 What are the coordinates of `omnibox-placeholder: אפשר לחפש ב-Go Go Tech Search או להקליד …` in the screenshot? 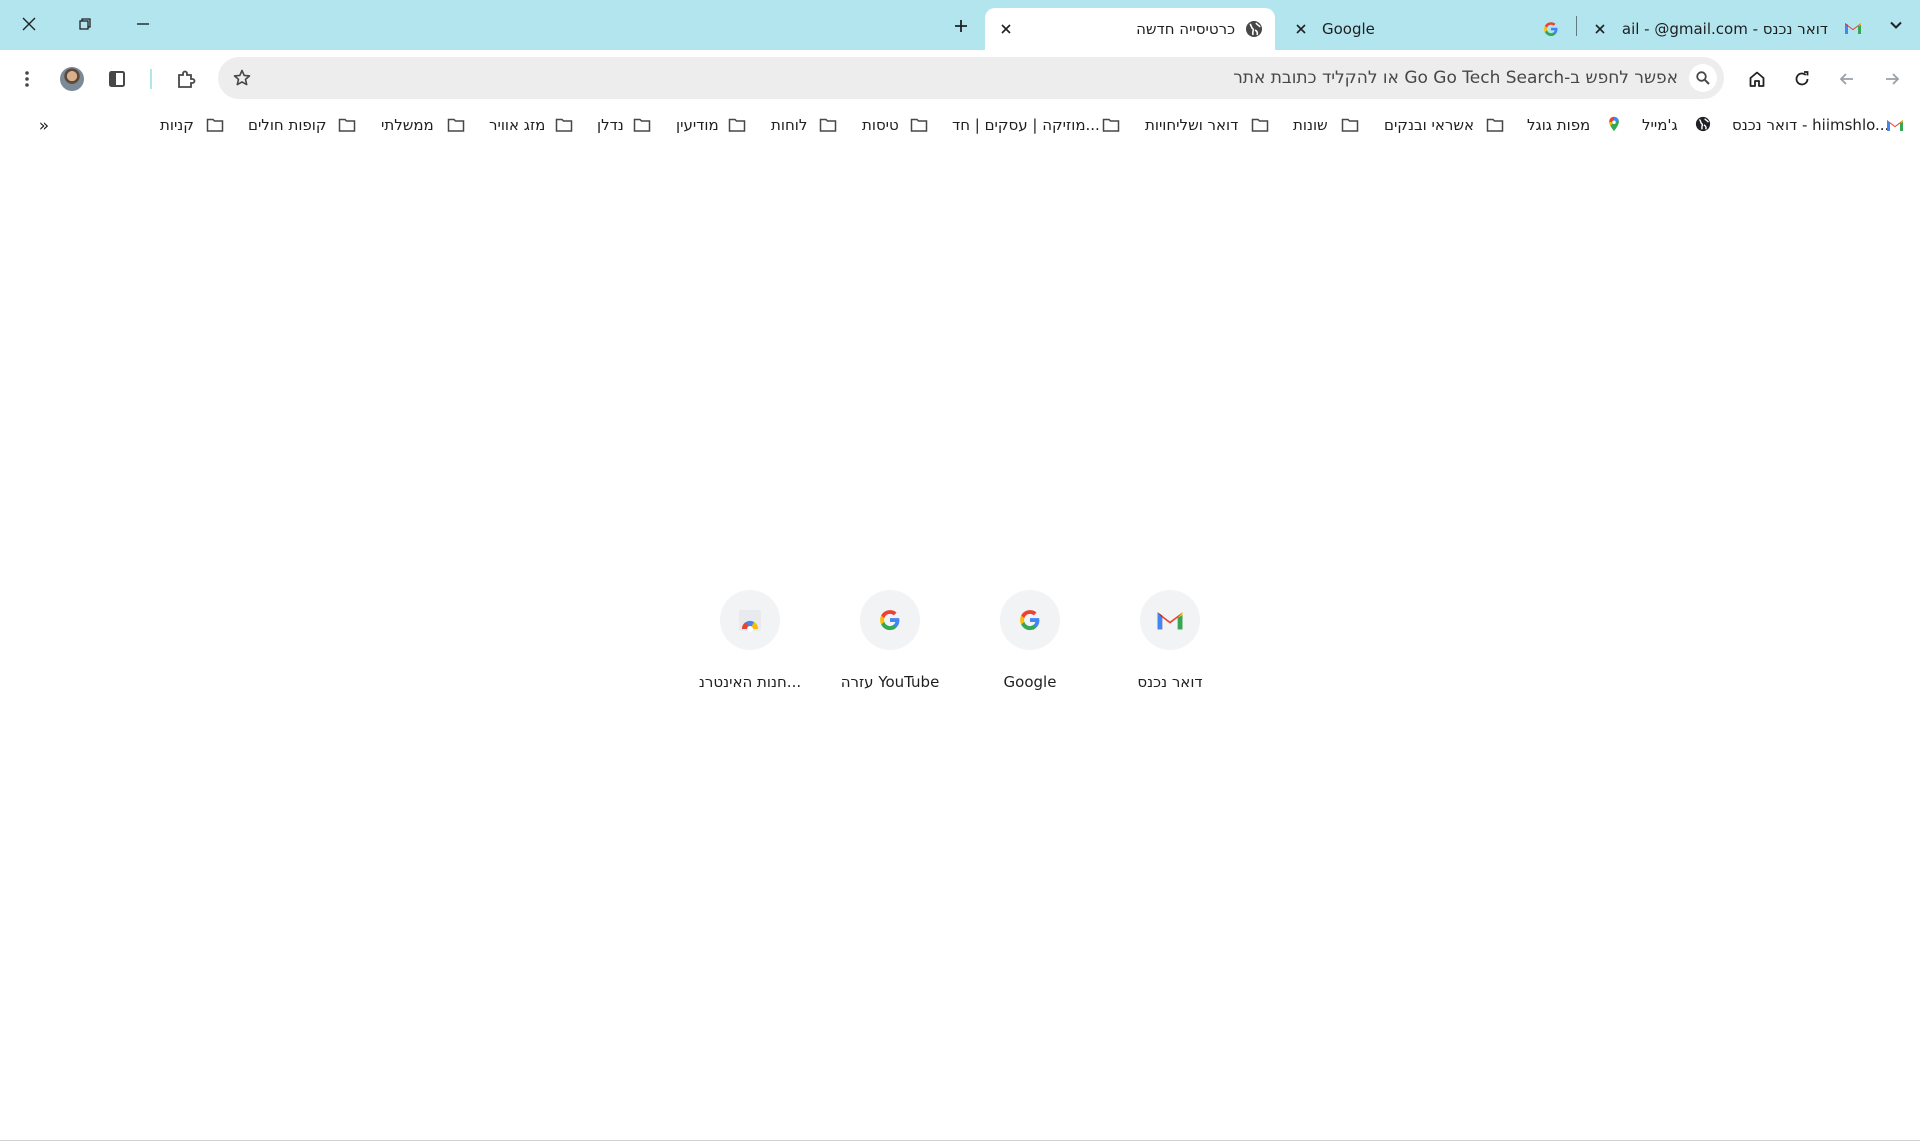 It's located at (1455, 78).